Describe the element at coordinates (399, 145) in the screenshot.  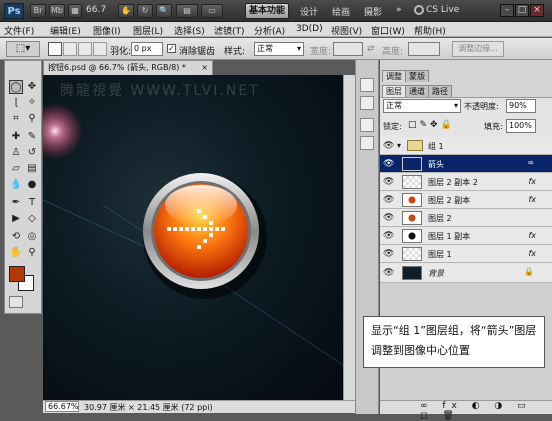
I see `expand-arrow-icon: ▾` at that location.